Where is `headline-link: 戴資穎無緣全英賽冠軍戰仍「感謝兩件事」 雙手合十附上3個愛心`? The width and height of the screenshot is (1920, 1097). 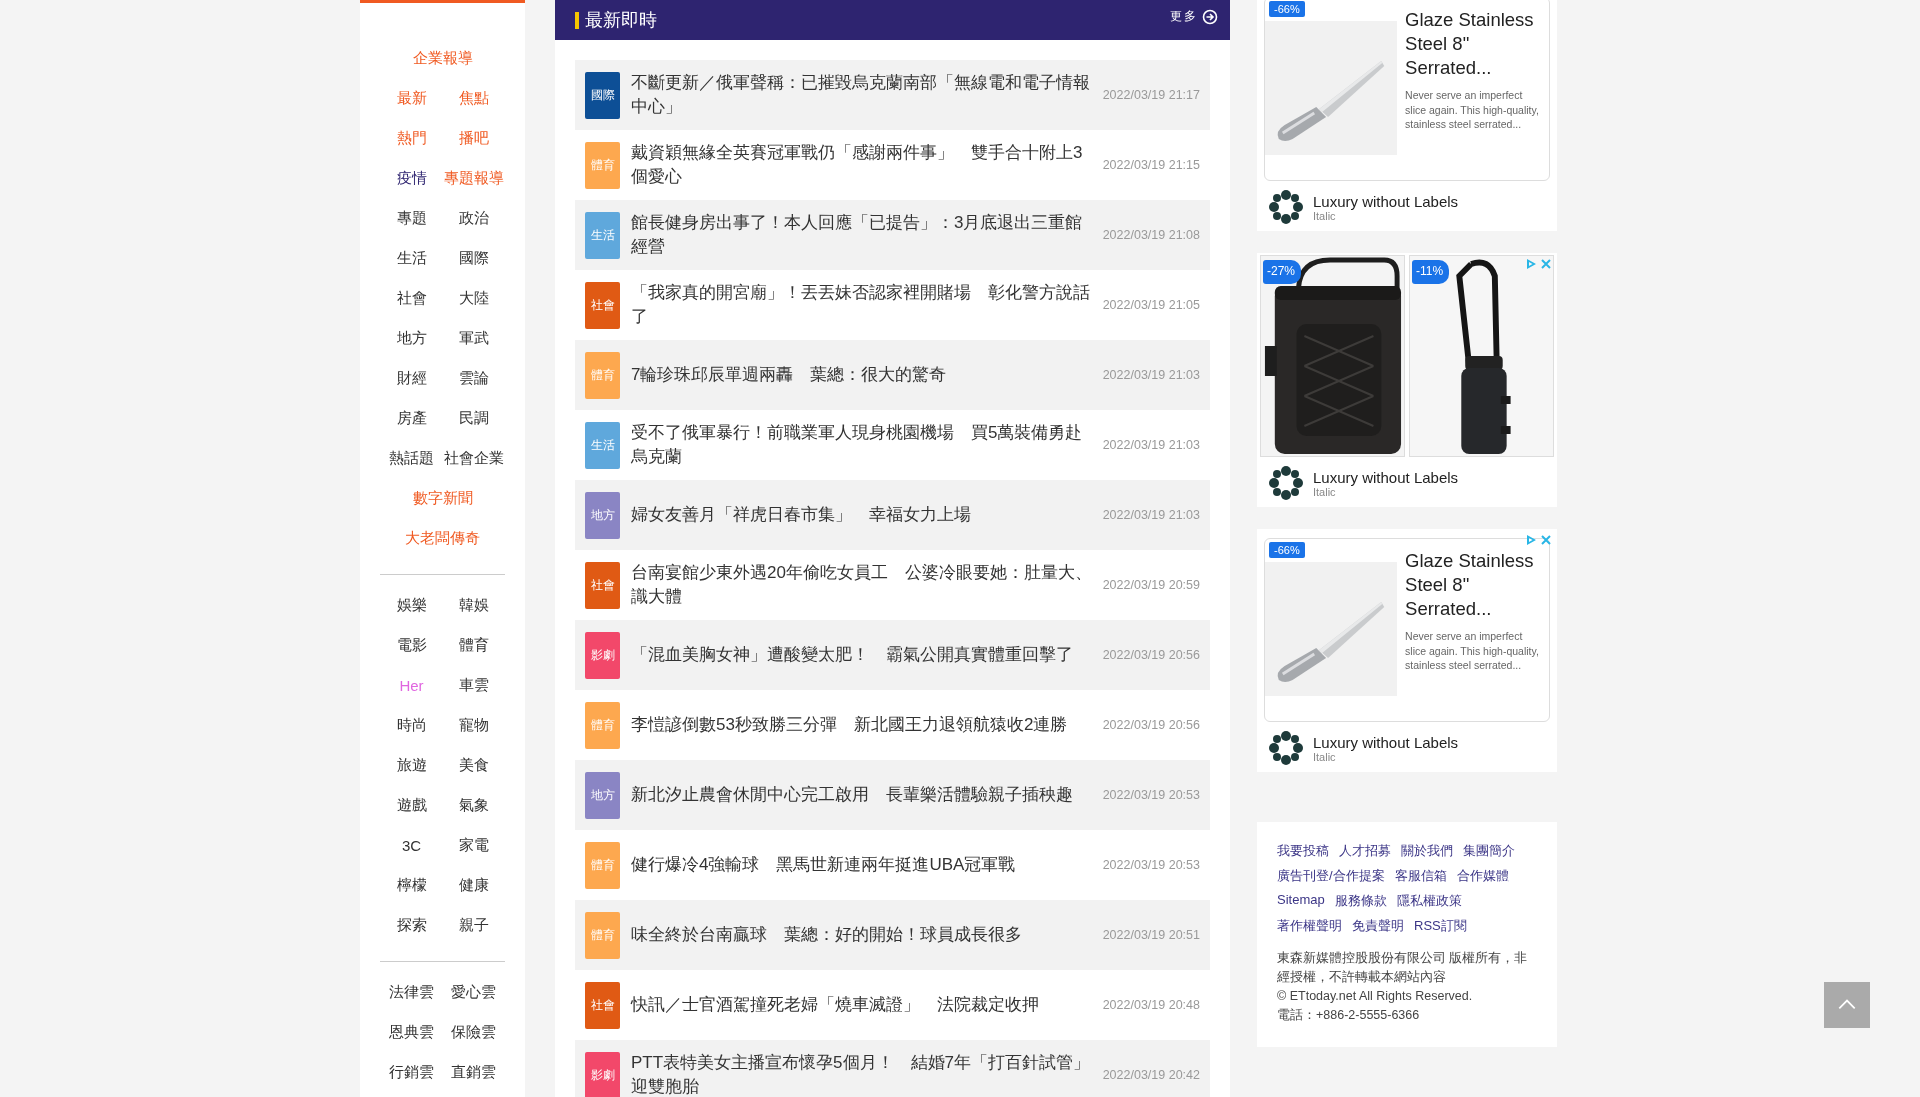
headline-link: 戴資穎無緣全英賽冠軍戰仍「感謝兩件事」 雙手合十附上3個愛心 is located at coordinates (864, 165).